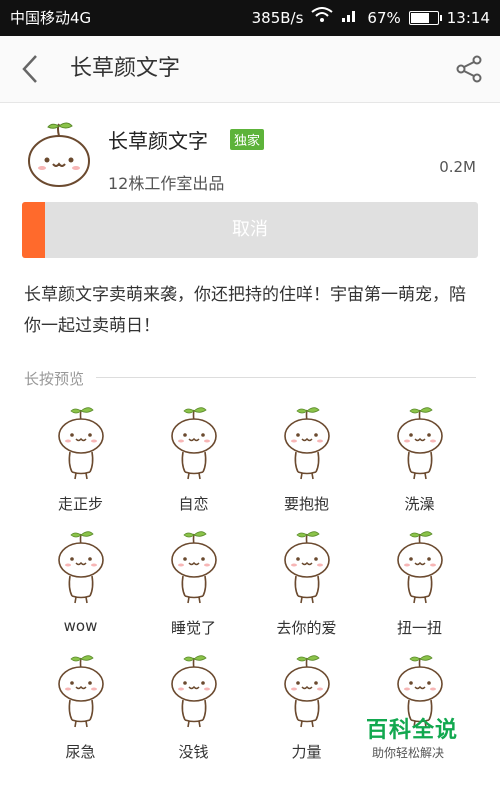 The width and height of the screenshot is (500, 790). What do you see at coordinates (158, 141) in the screenshot?
I see `app-name: 长草颜文字` at bounding box center [158, 141].